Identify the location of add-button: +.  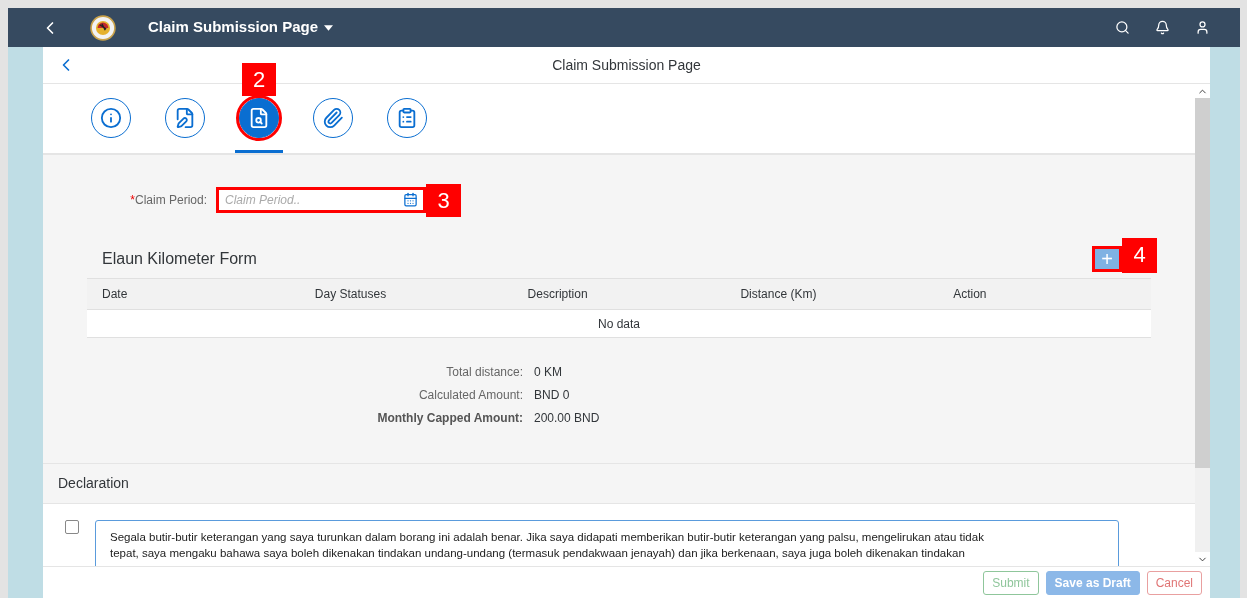
(1107, 258).